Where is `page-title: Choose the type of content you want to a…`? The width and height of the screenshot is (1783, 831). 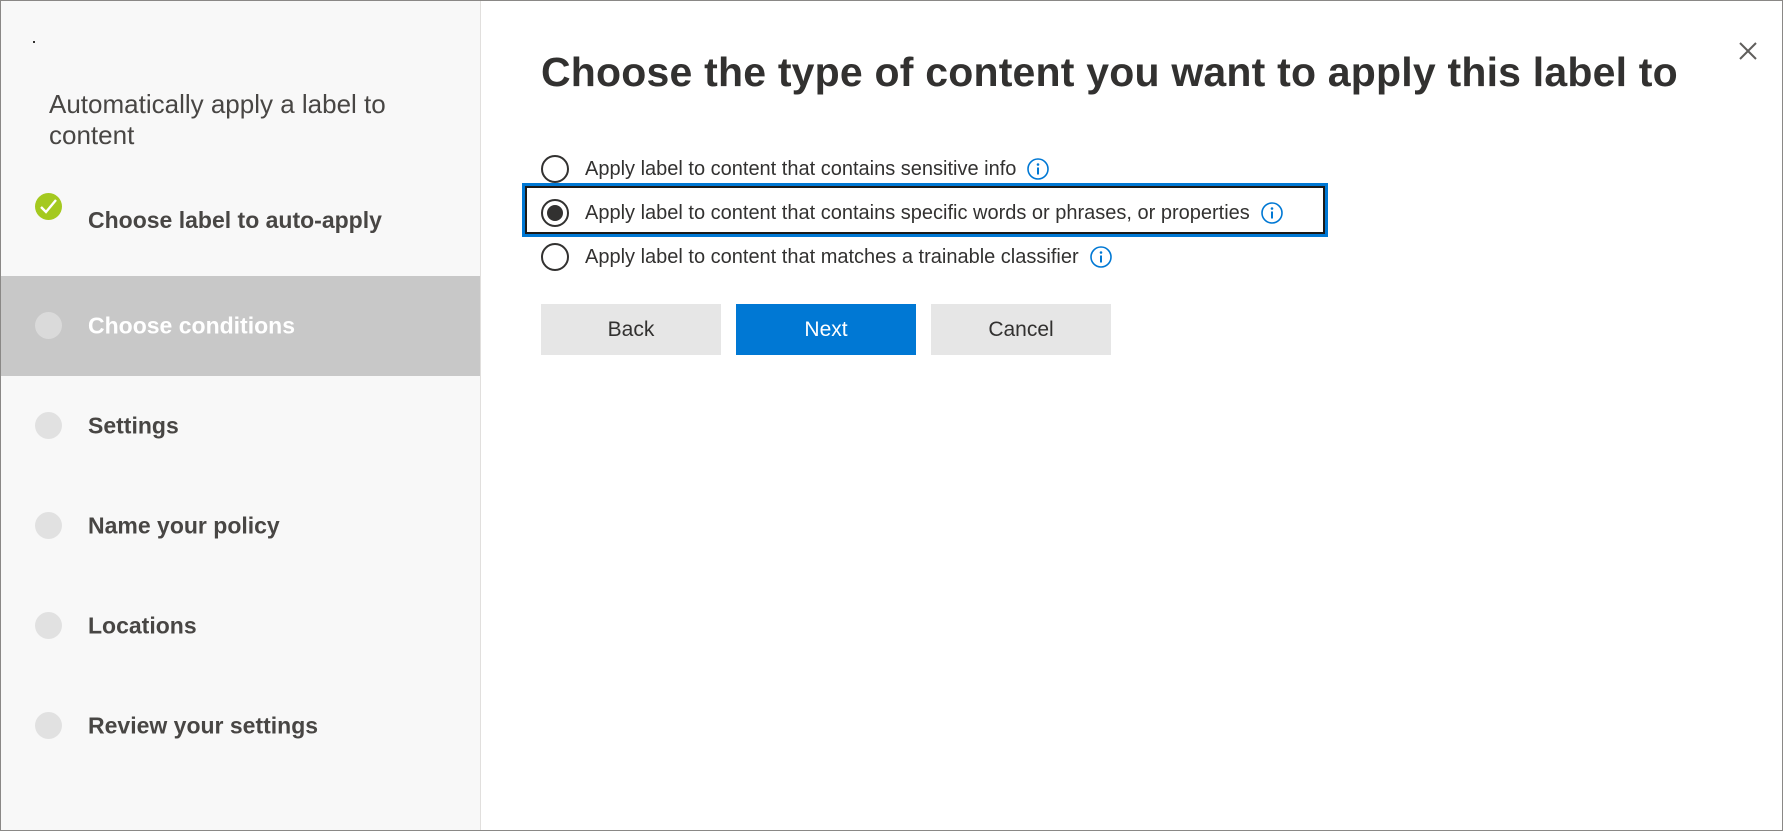 page-title: Choose the type of content you want to a… is located at coordinates (1109, 72).